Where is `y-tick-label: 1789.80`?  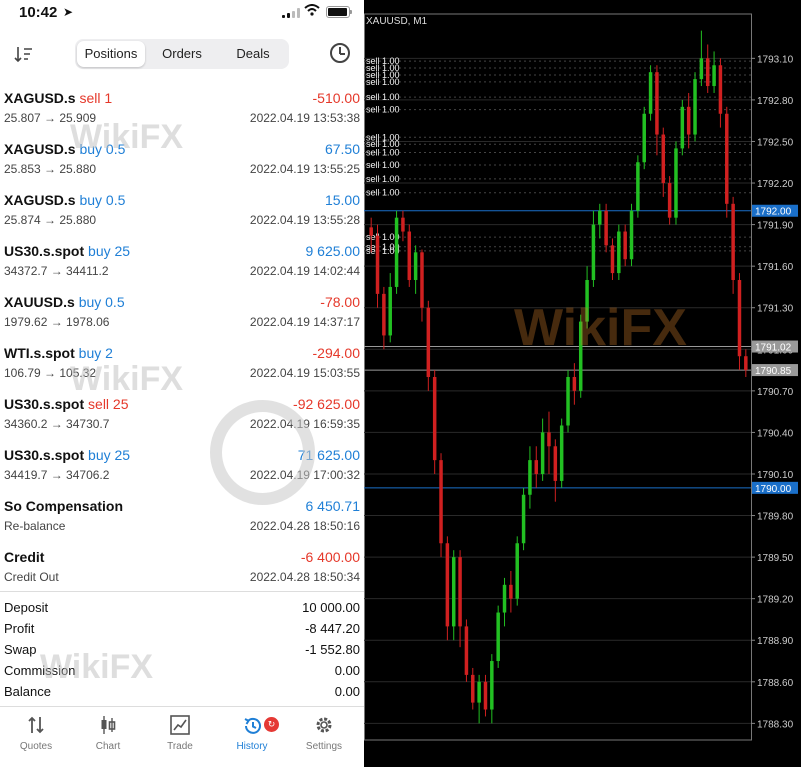 y-tick-label: 1789.80 is located at coordinates (775, 517).